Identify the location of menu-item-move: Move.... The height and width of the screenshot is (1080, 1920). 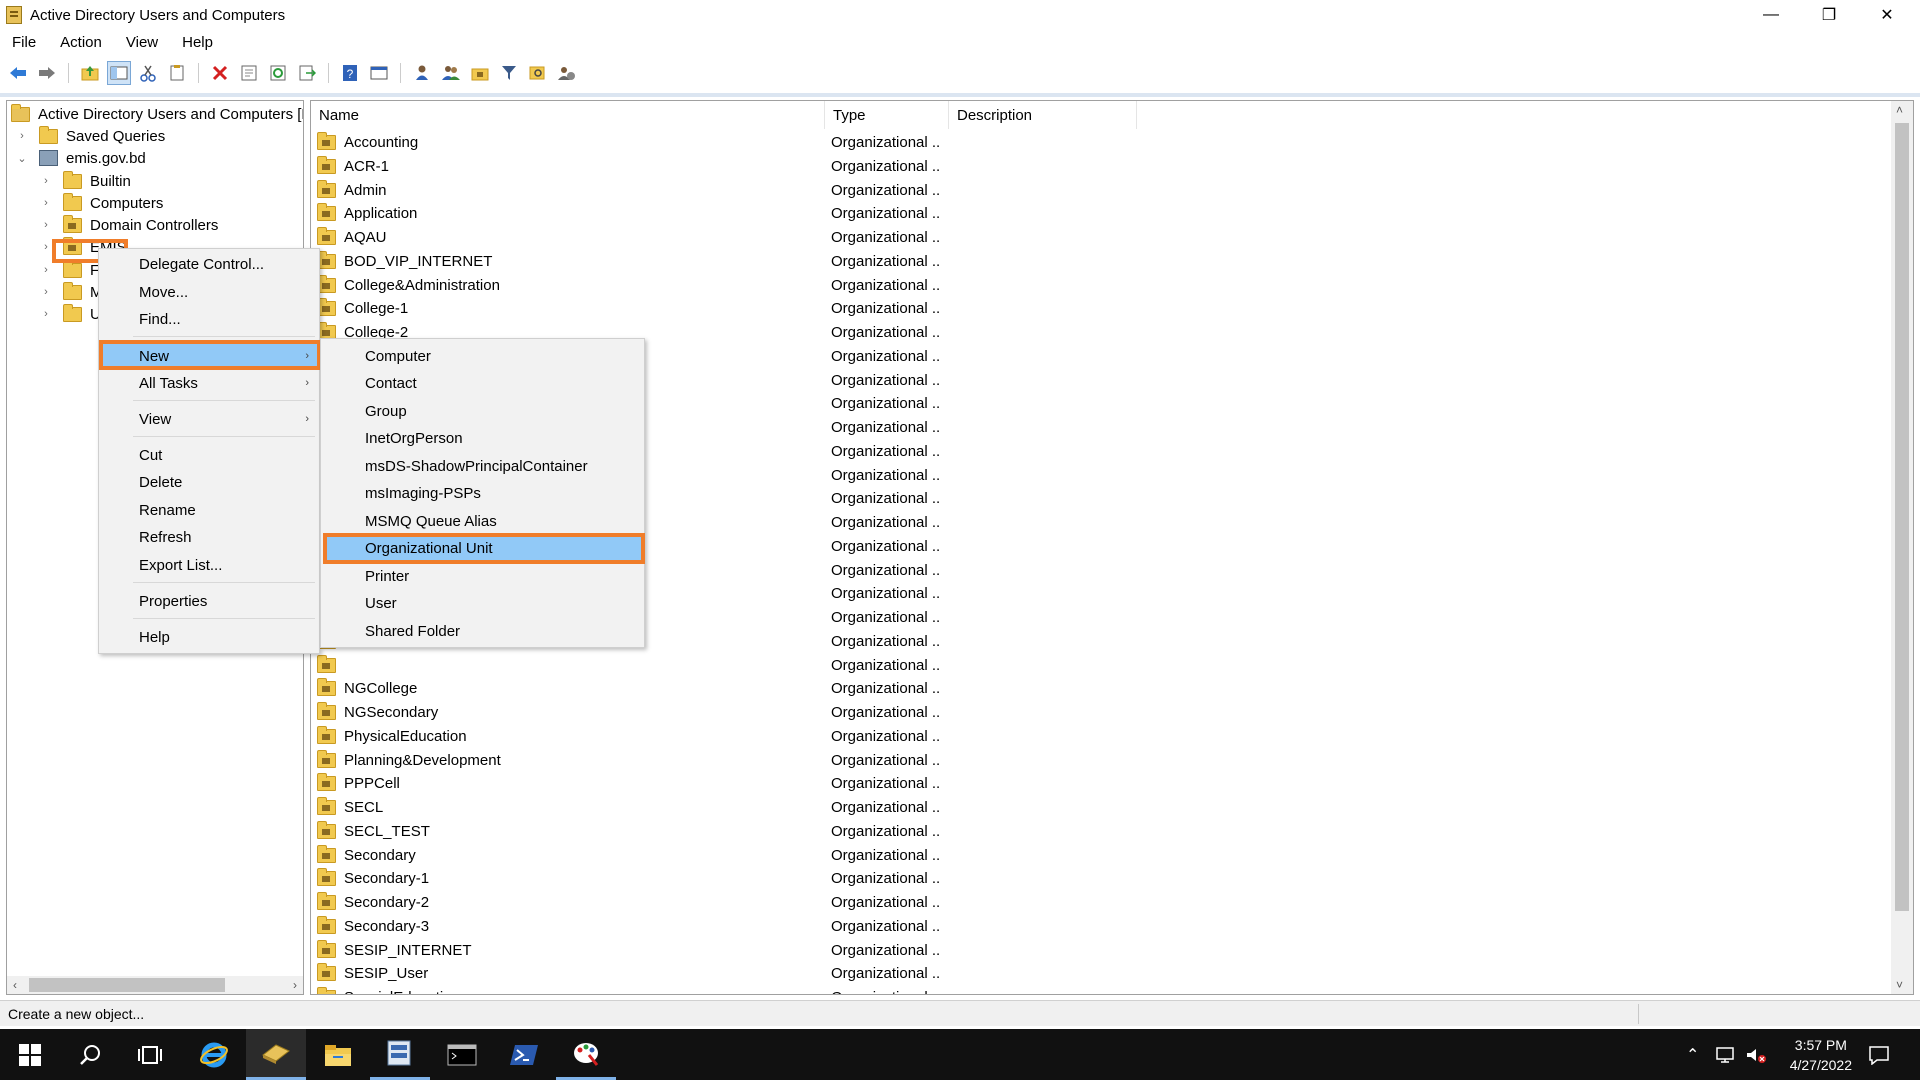
(209, 292).